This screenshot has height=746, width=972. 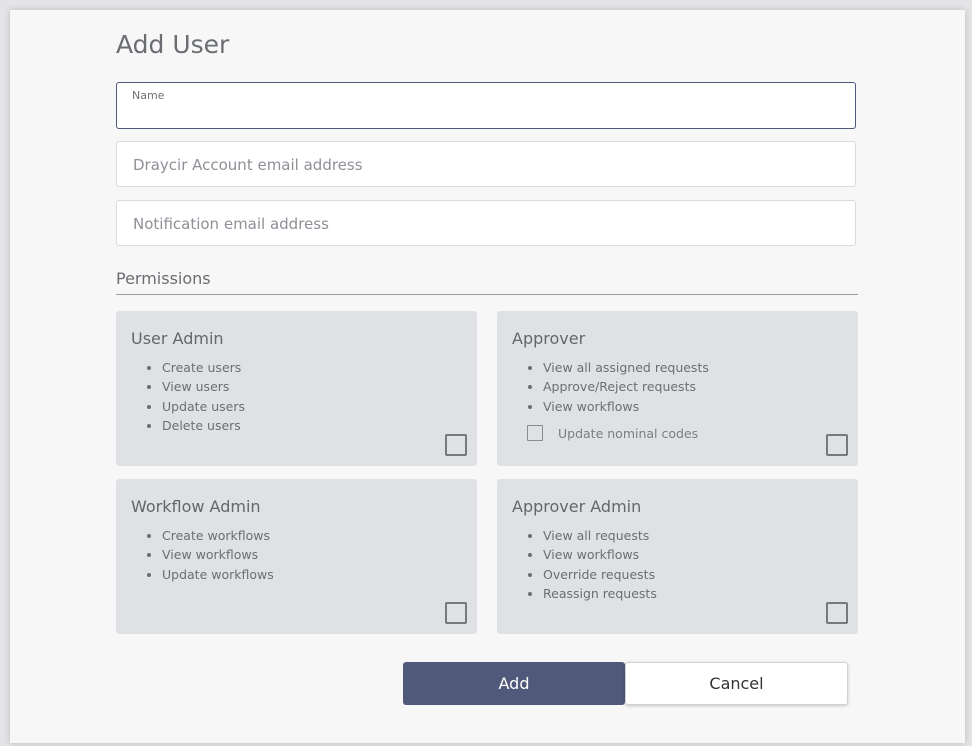 What do you see at coordinates (203, 425) in the screenshot?
I see `list-item: Delete users` at bounding box center [203, 425].